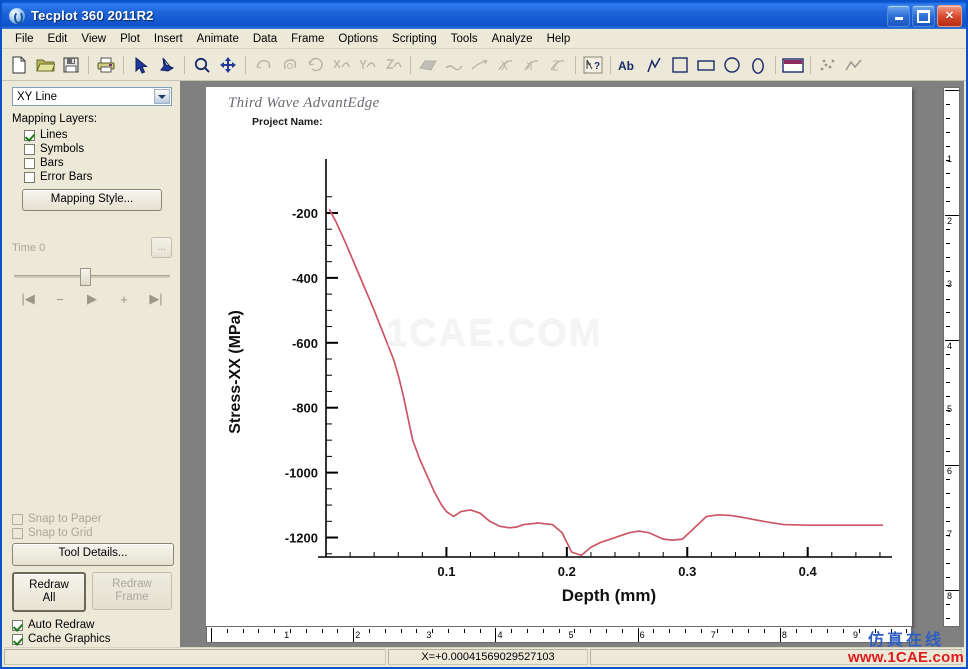 This screenshot has height=669, width=968. I want to click on menu-frame: Frame, so click(307, 39).